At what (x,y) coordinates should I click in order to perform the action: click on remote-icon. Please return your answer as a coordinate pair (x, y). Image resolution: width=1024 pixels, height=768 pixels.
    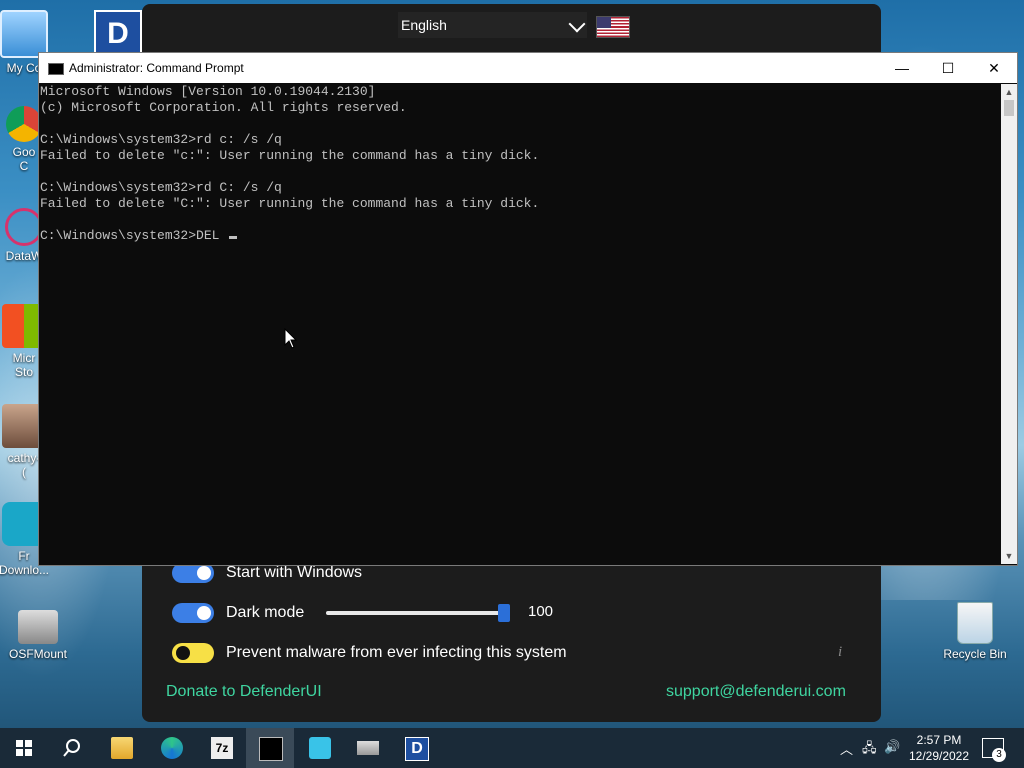
    Looking at the image, I should click on (320, 748).